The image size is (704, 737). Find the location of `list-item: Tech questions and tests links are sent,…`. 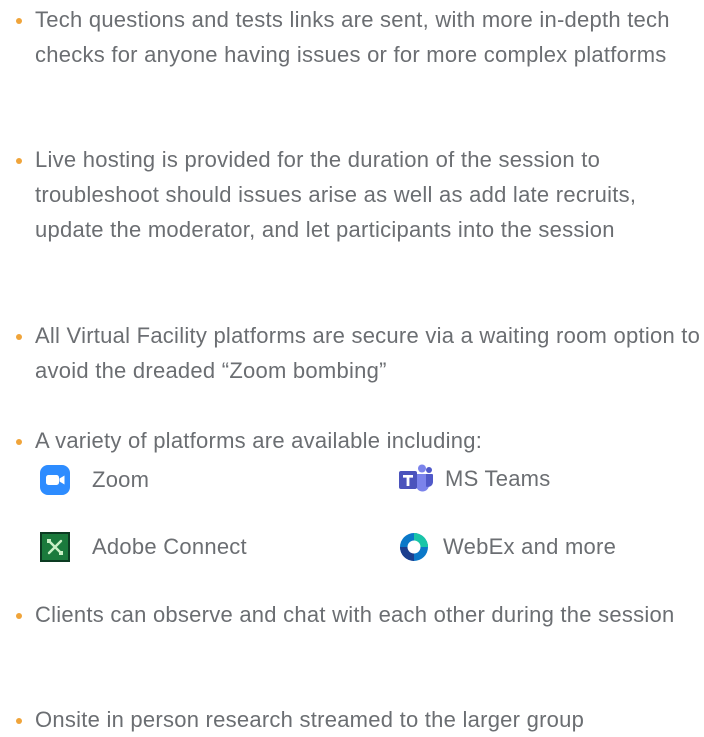

list-item: Tech questions and tests links are sent,… is located at coordinates (360, 37).